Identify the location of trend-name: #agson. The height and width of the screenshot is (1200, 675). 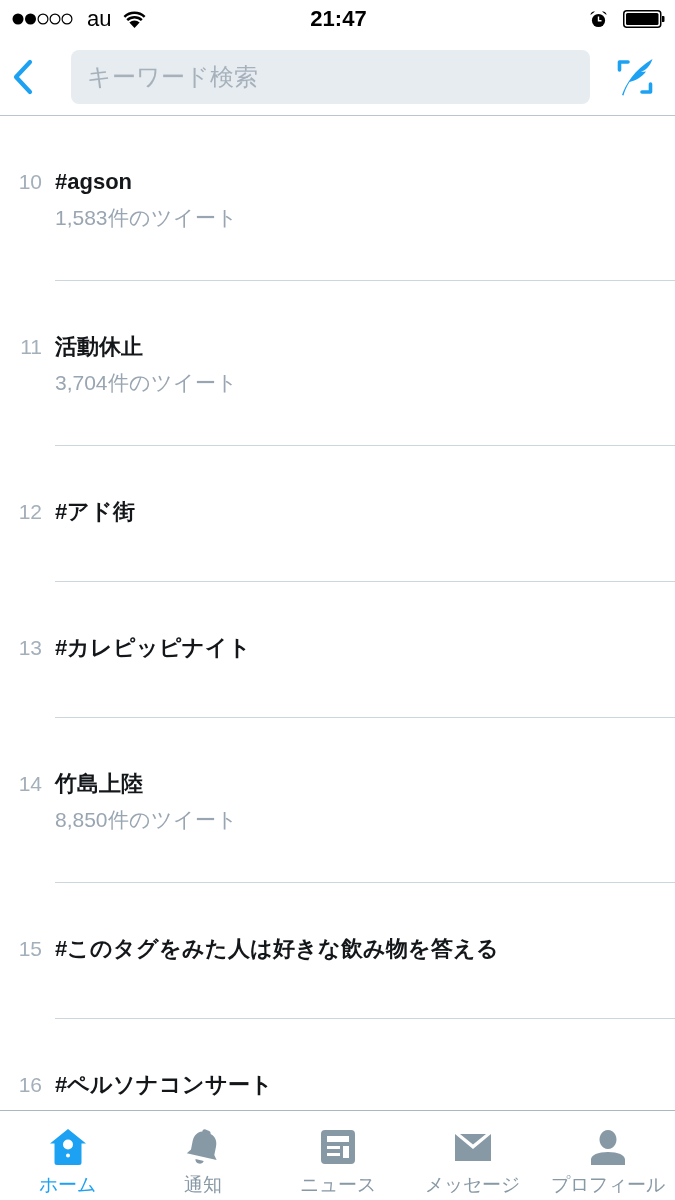
(365, 182).